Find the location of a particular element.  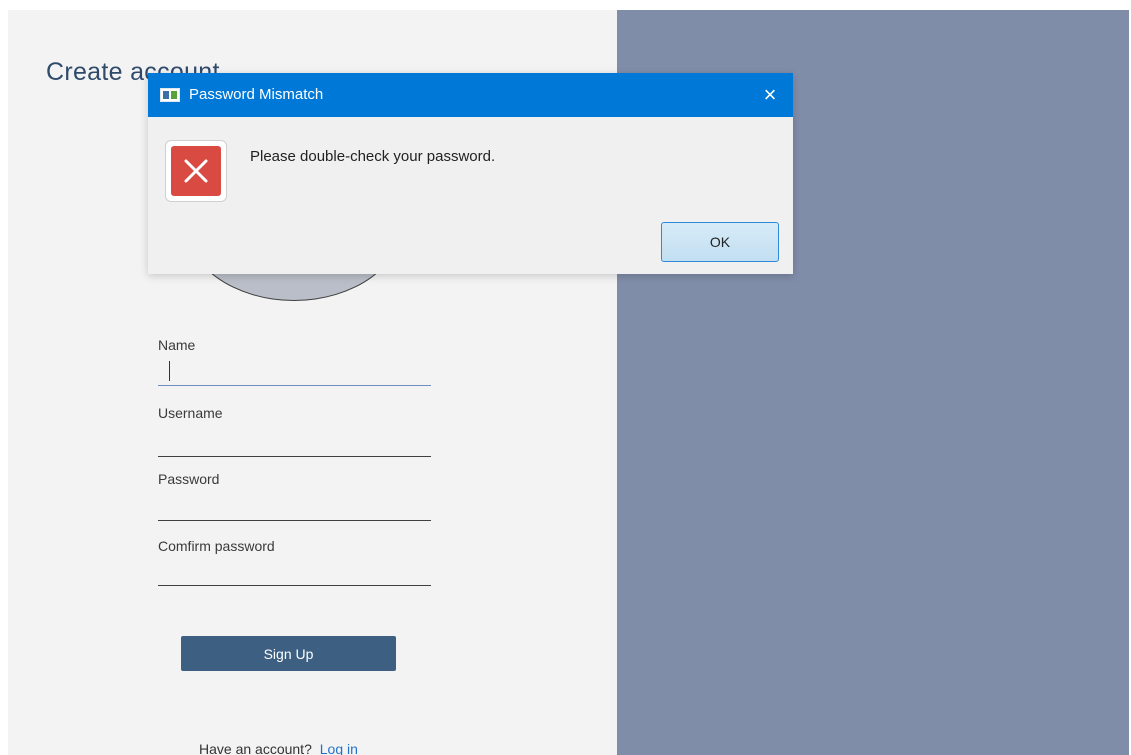

username-field is located at coordinates (294, 444).